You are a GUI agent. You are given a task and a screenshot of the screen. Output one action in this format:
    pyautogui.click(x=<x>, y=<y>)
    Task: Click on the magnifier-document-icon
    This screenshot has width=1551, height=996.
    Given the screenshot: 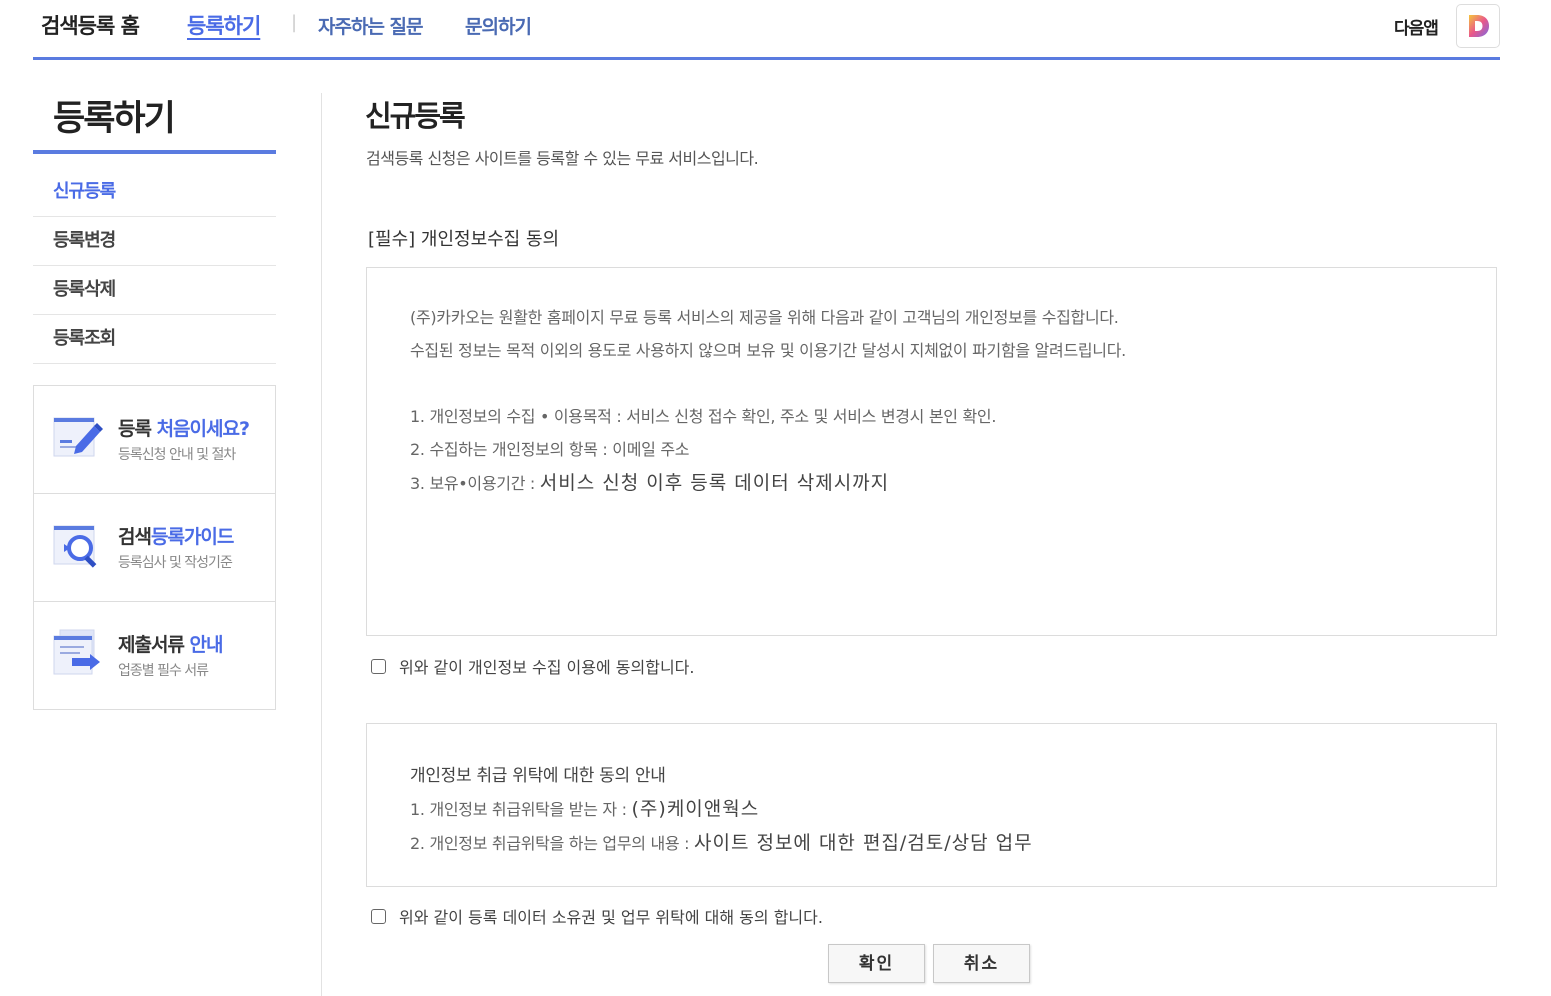 What is the action you would take?
    pyautogui.click(x=75, y=546)
    